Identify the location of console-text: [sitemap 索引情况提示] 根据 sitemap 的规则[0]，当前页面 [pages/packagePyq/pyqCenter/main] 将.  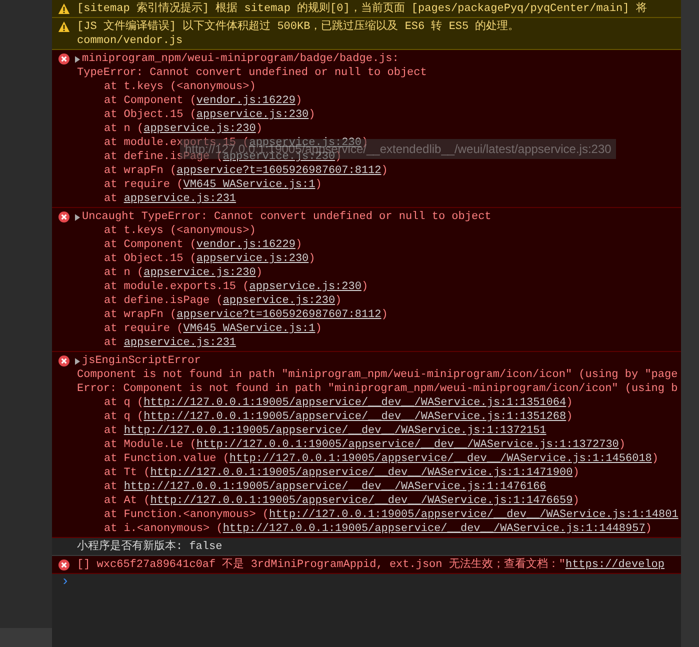
(362, 9).